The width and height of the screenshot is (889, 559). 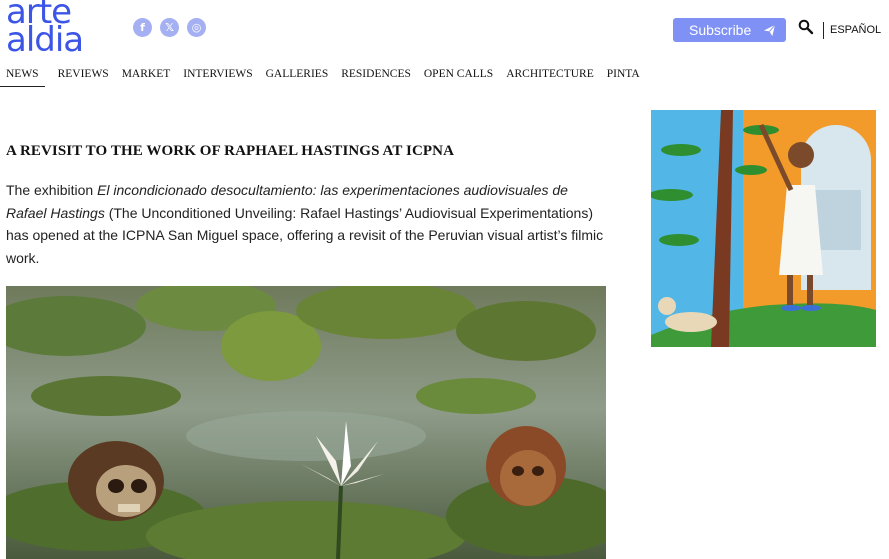 What do you see at coordinates (376, 77) in the screenshot?
I see `nav-item-residences: RESIDENCES` at bounding box center [376, 77].